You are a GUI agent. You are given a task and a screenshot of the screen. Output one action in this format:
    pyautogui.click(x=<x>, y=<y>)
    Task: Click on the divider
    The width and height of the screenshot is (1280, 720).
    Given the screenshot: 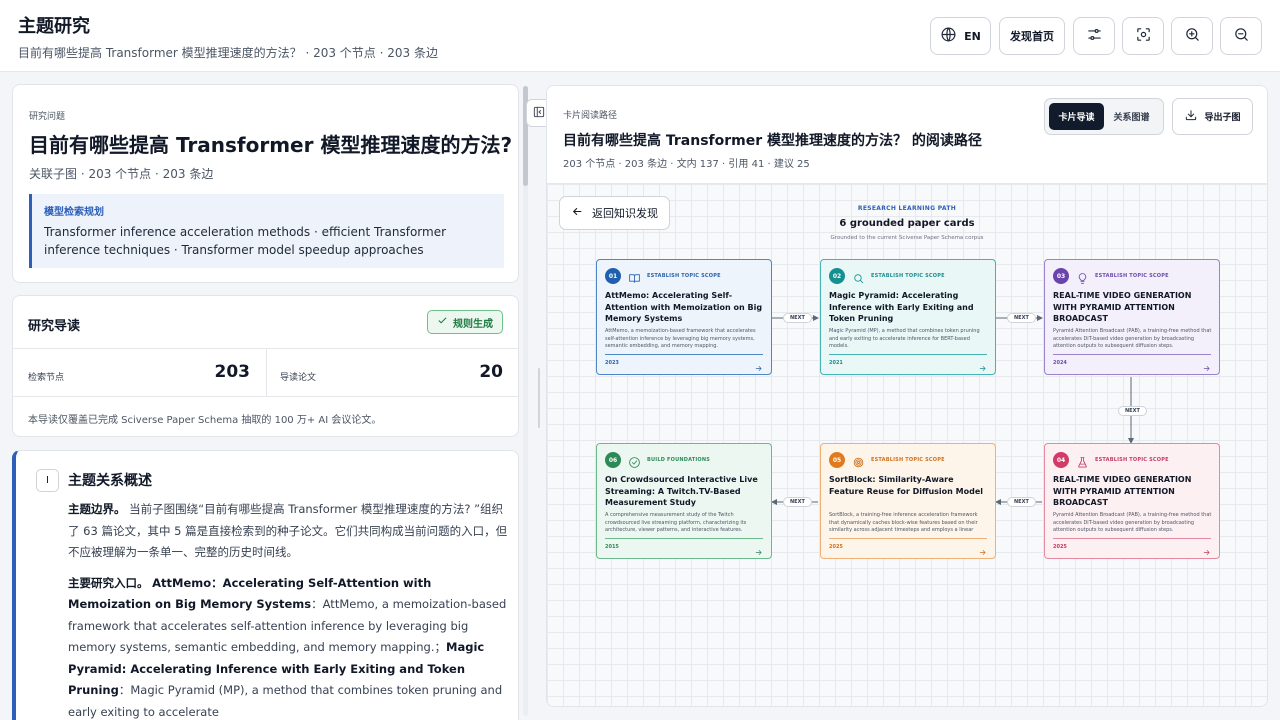 What is the action you would take?
    pyautogui.click(x=265, y=396)
    